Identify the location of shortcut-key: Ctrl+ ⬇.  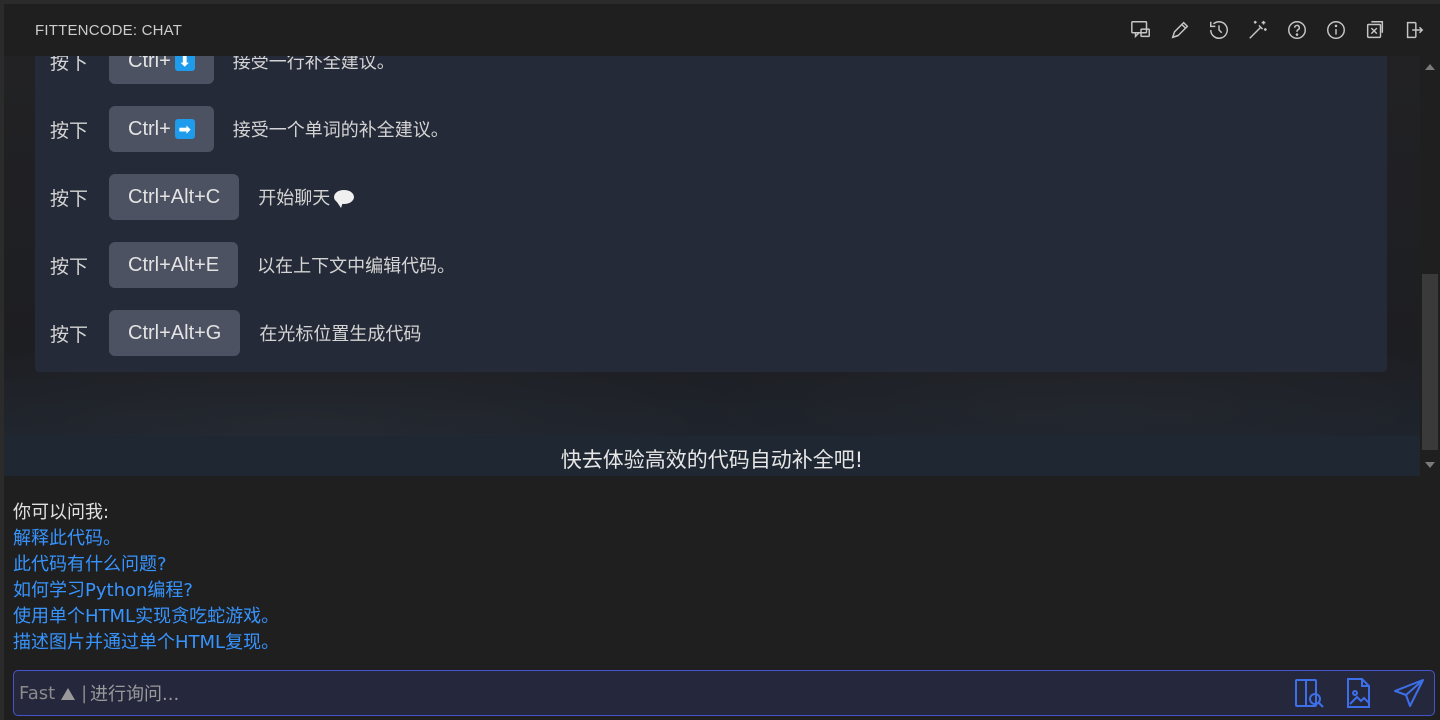
(161, 70).